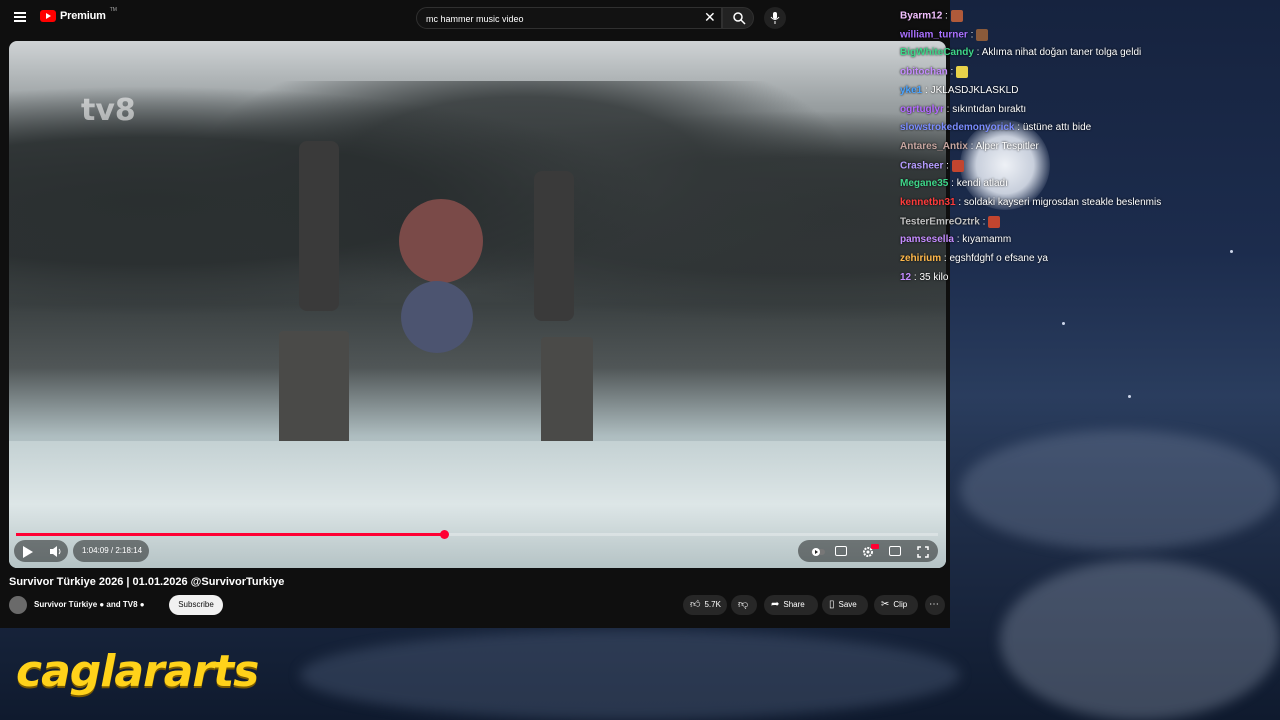  Describe the element at coordinates (974, 90) in the screenshot. I see `chat-text: JKLASDJKLASKLD` at that location.